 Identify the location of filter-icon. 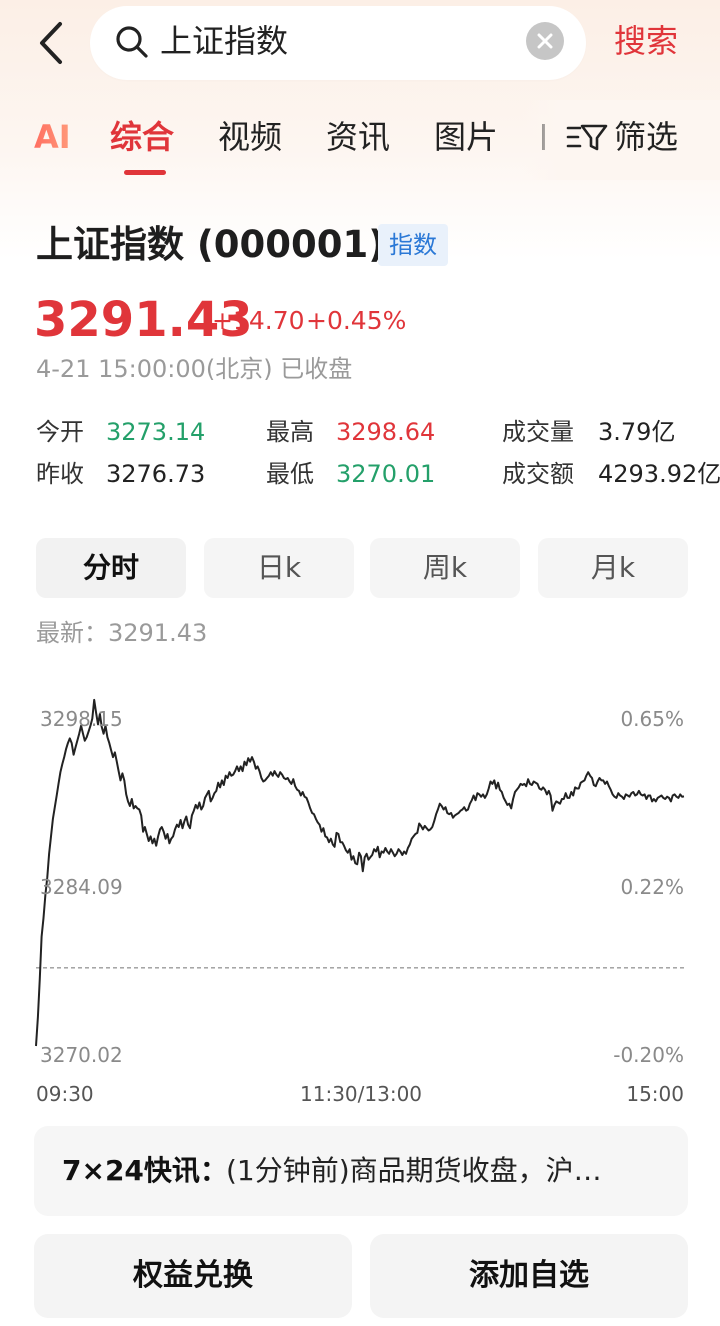
(587, 137).